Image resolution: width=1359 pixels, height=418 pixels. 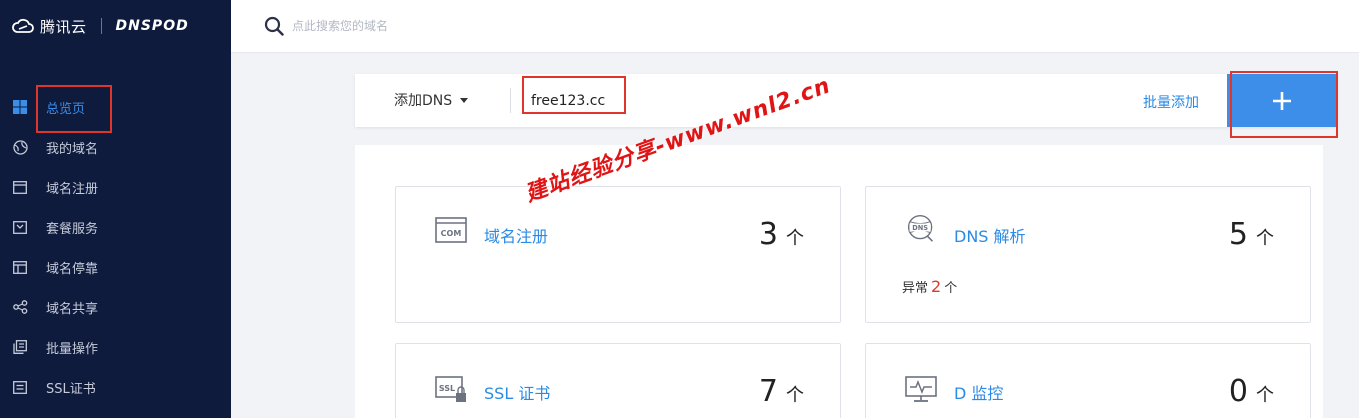 What do you see at coordinates (781, 234) in the screenshot?
I see `card-count: 3 个` at bounding box center [781, 234].